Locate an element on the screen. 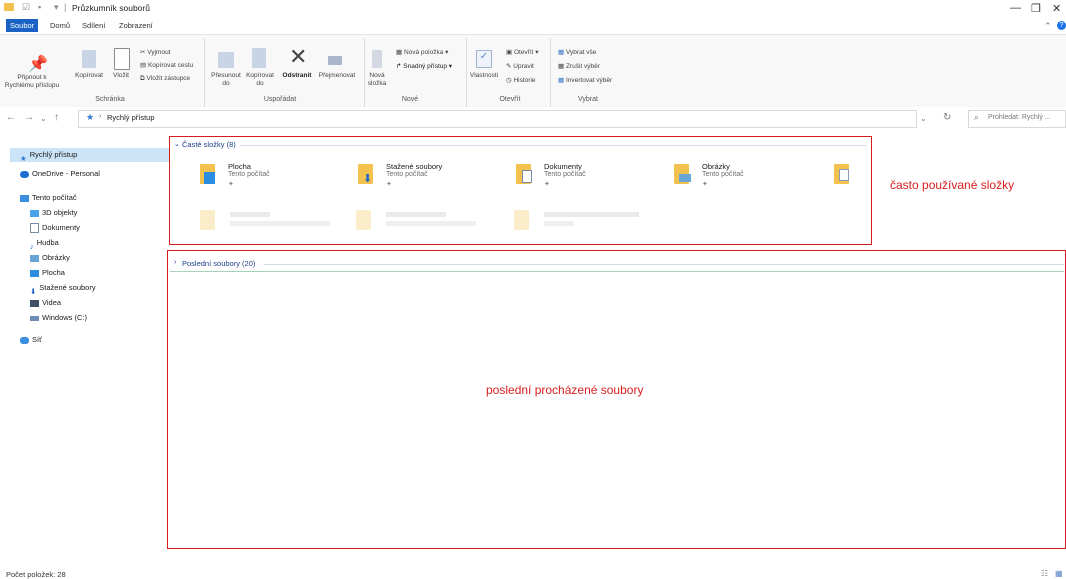  open-icon: ▣ is located at coordinates (510, 52).